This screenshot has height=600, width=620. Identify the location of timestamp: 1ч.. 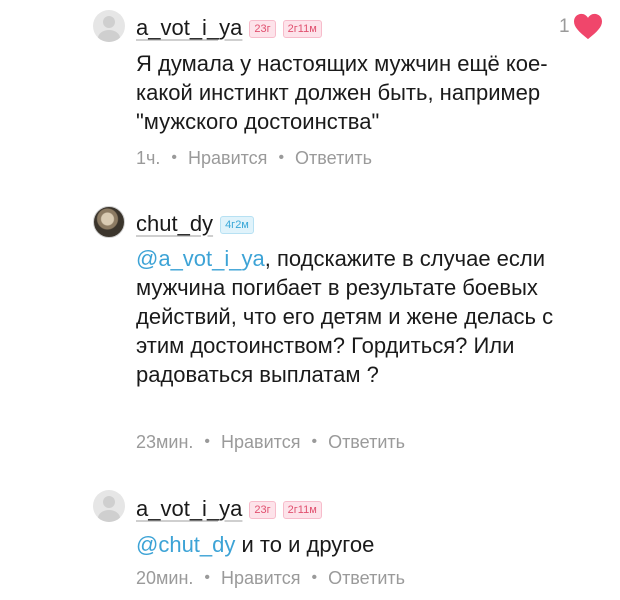
(148, 158).